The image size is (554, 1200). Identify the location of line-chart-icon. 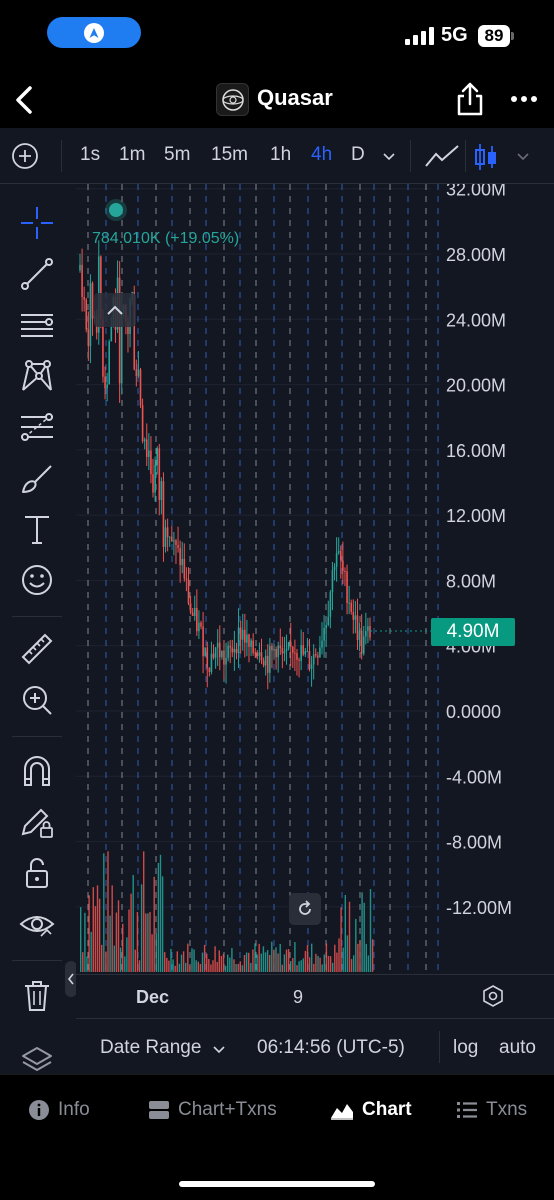
(442, 158).